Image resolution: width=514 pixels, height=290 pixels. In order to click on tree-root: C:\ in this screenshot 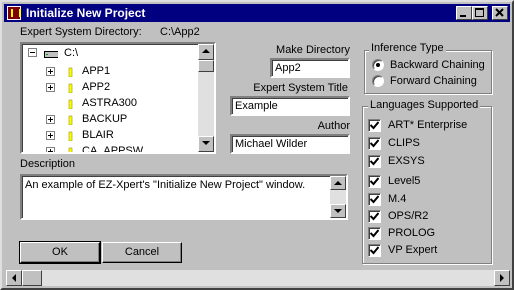, I will do `click(71, 53)`.